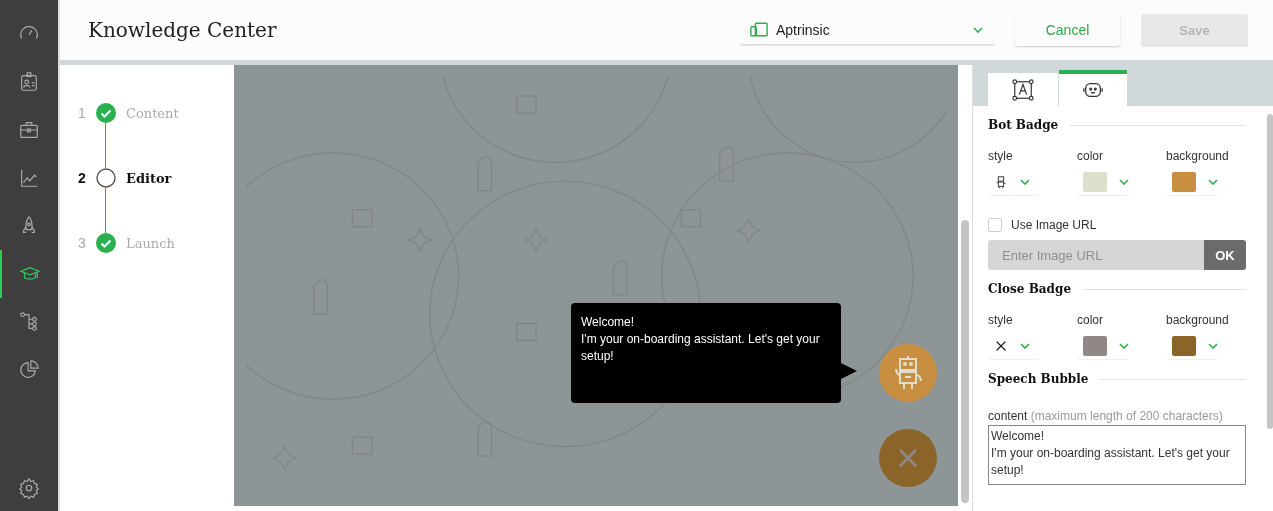  I want to click on tree-diagram-icon, so click(29, 322).